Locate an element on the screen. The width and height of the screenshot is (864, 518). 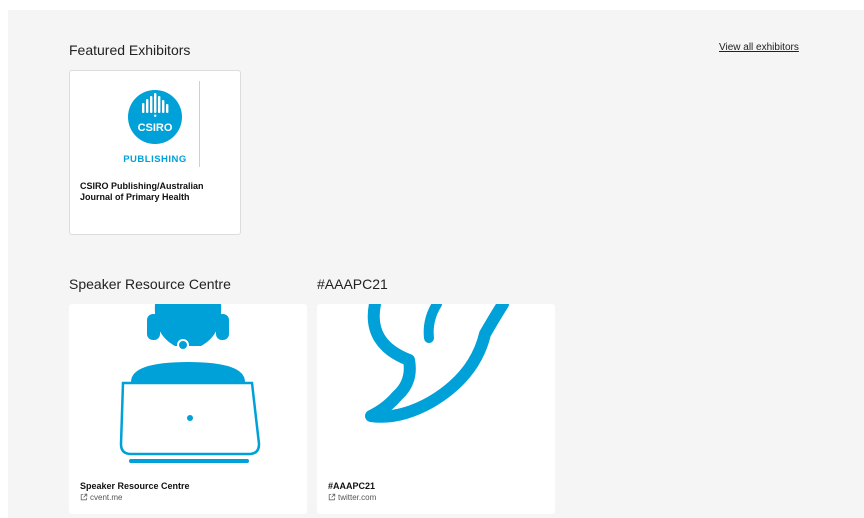
speaker-resource-card: Speaker Resource Centre cvent.me is located at coordinates (188, 409).